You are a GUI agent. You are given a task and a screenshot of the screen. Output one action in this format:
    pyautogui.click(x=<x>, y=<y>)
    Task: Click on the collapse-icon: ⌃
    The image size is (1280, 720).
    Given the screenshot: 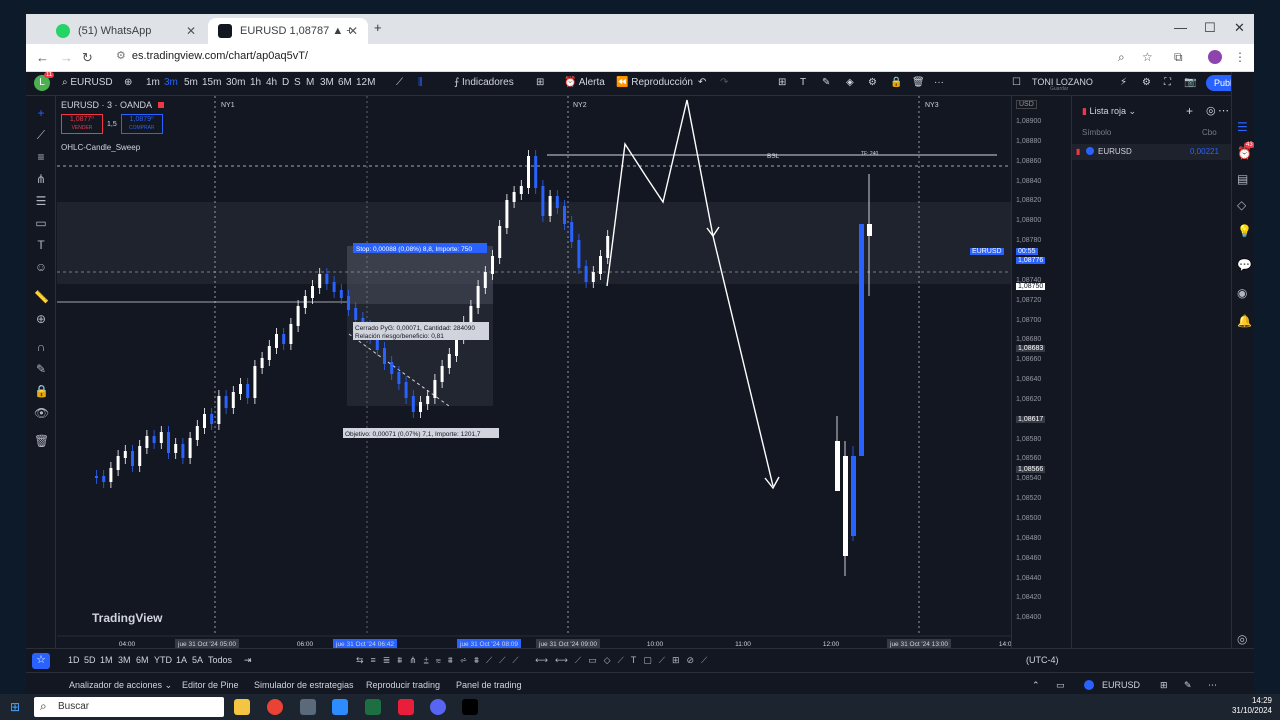 What is the action you would take?
    pyautogui.click(x=1036, y=685)
    